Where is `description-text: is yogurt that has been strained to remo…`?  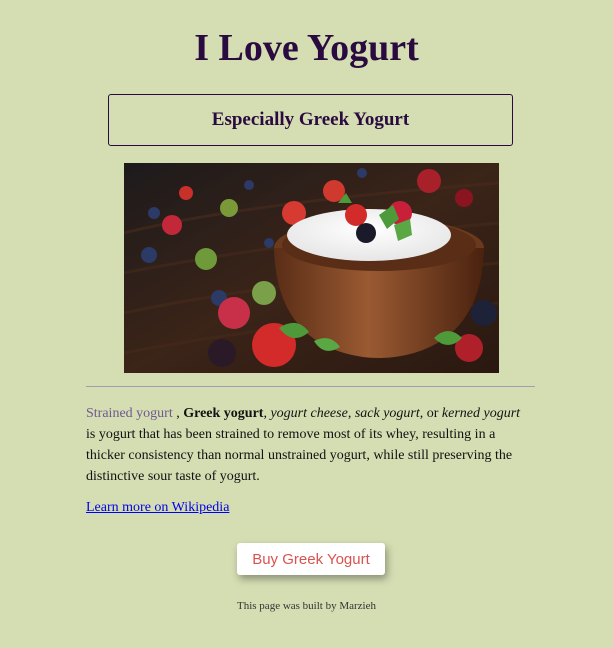
description-text: is yogurt that has been strained to remo… is located at coordinates (299, 455).